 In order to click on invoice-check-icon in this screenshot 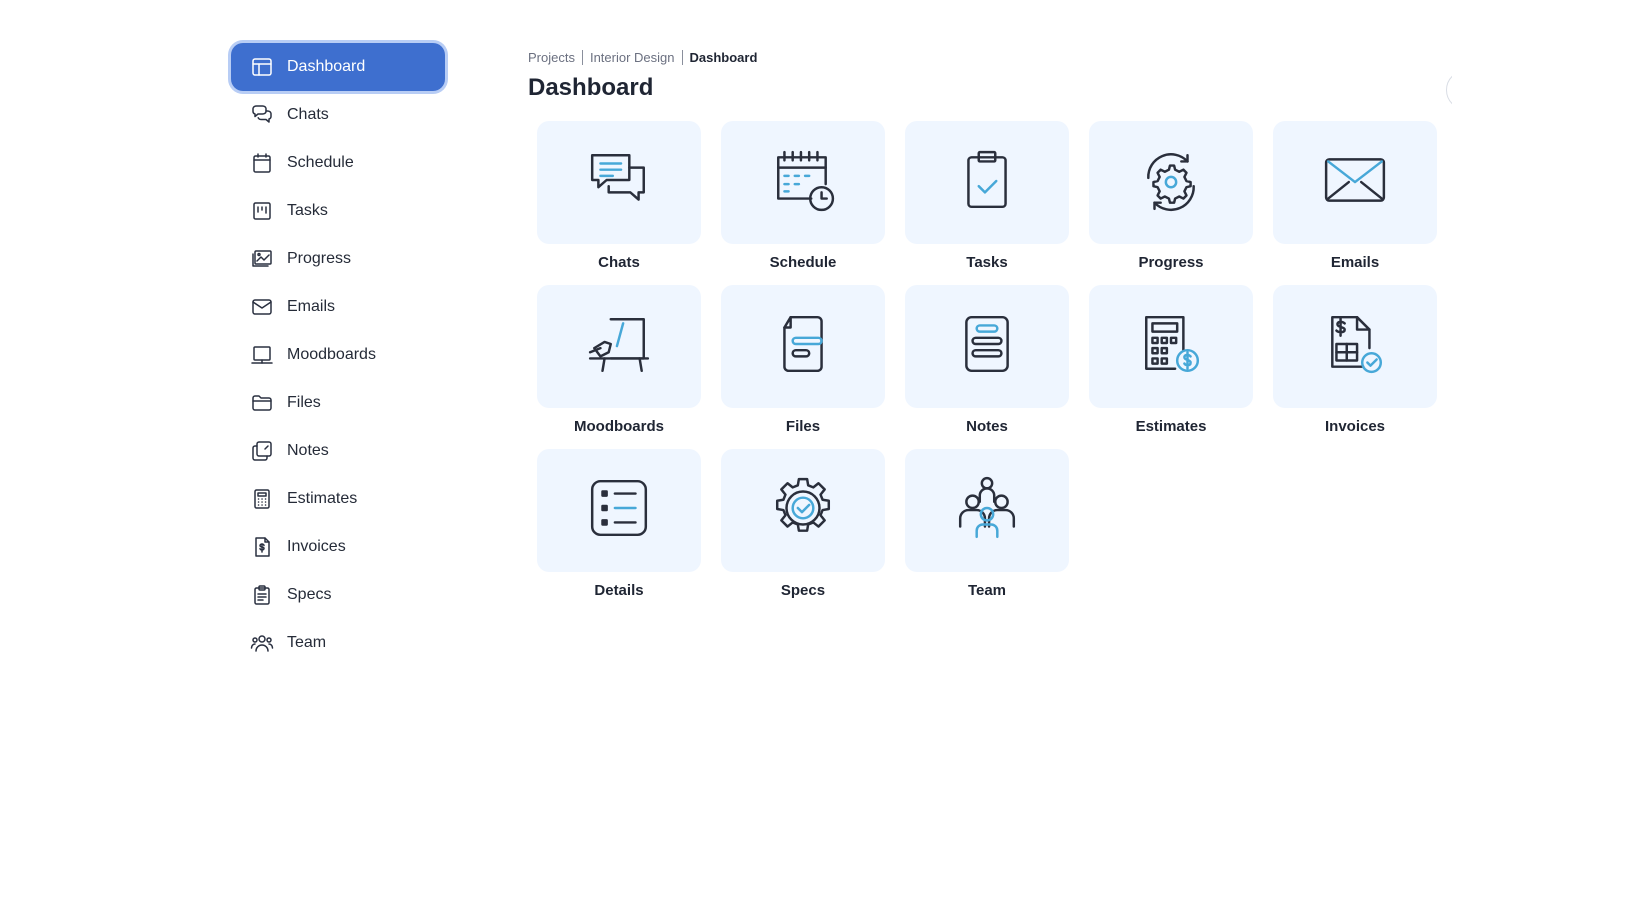, I will do `click(1355, 346)`.